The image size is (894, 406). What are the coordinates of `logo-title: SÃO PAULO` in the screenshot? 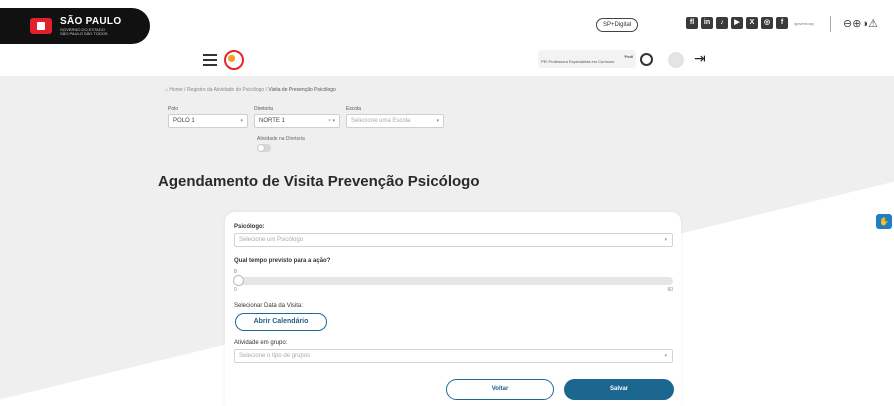 It's located at (91, 21).